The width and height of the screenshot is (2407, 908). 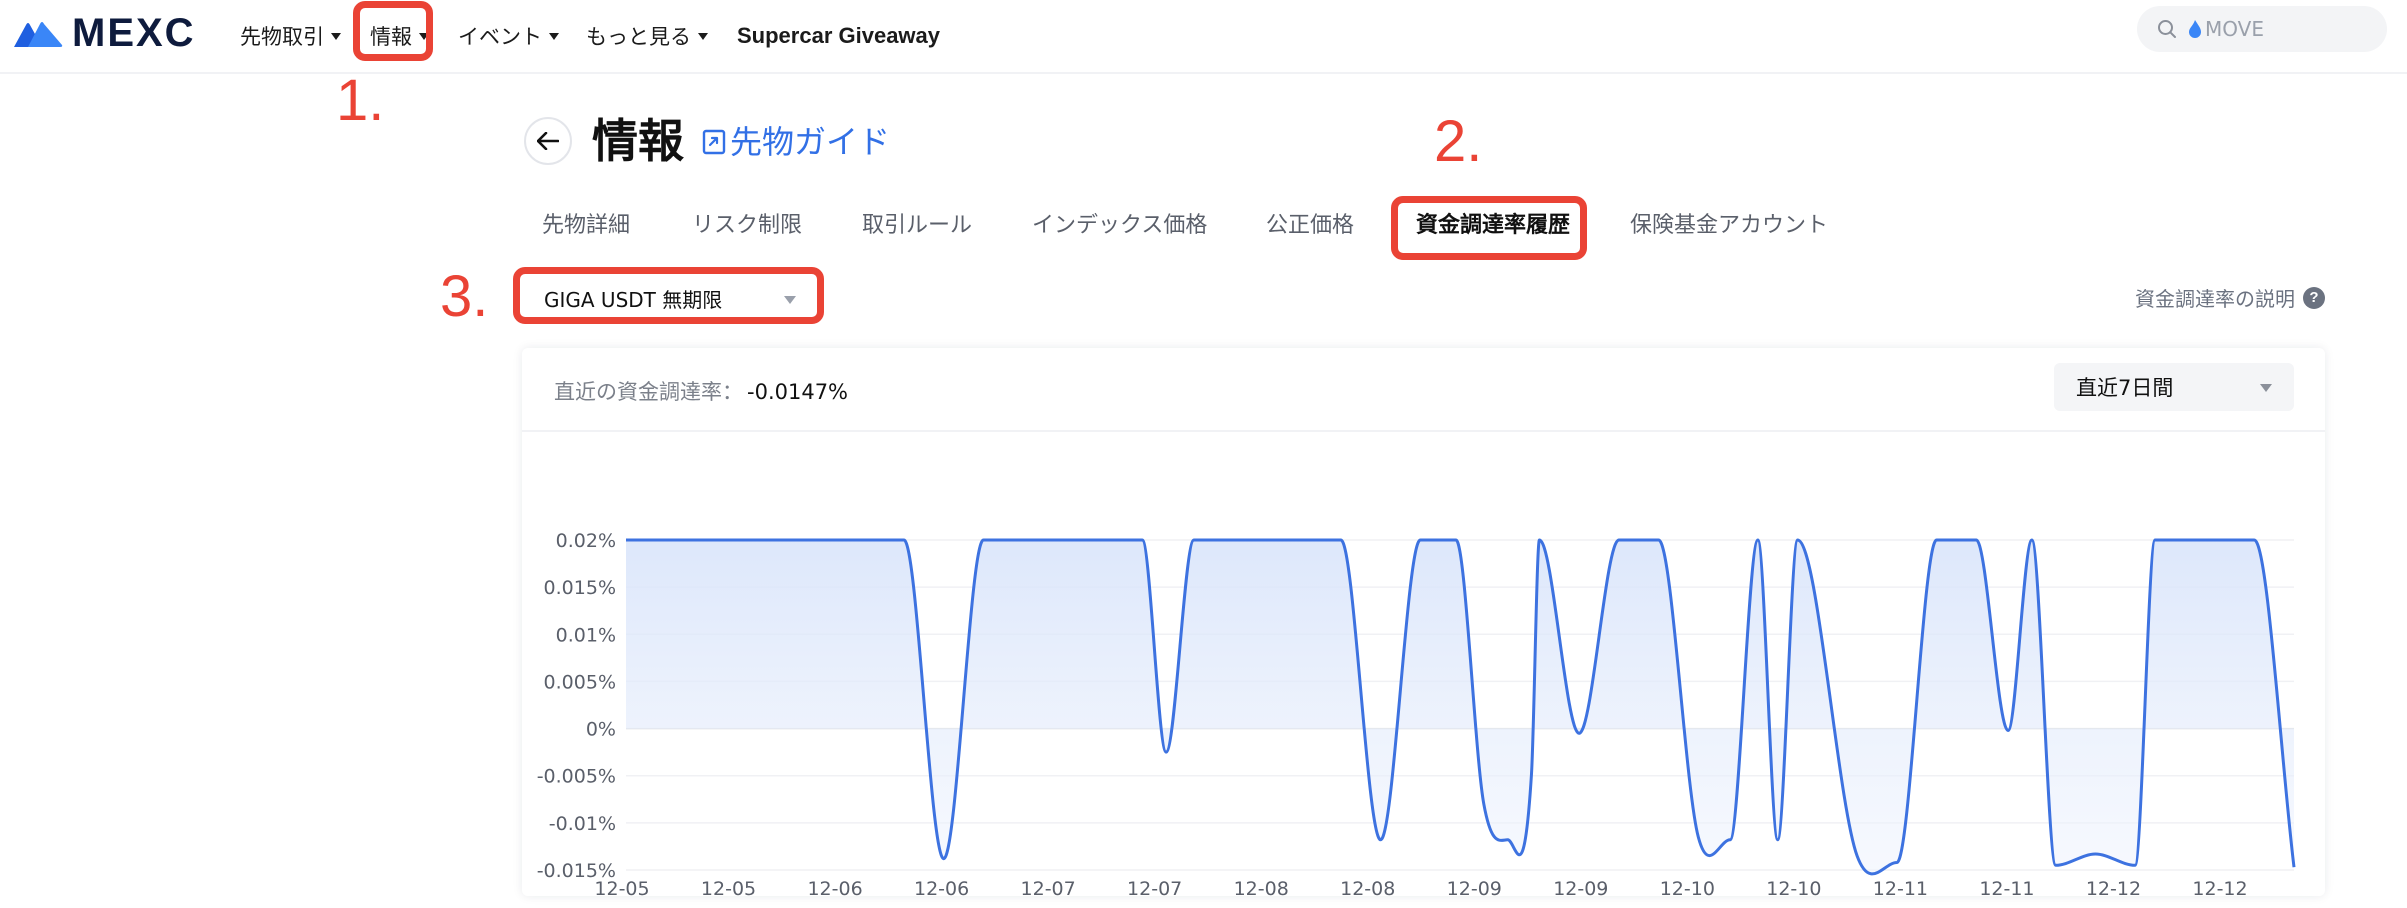 What do you see at coordinates (798, 392) in the screenshot?
I see `recent-funding-rate-value: -0.0147%` at bounding box center [798, 392].